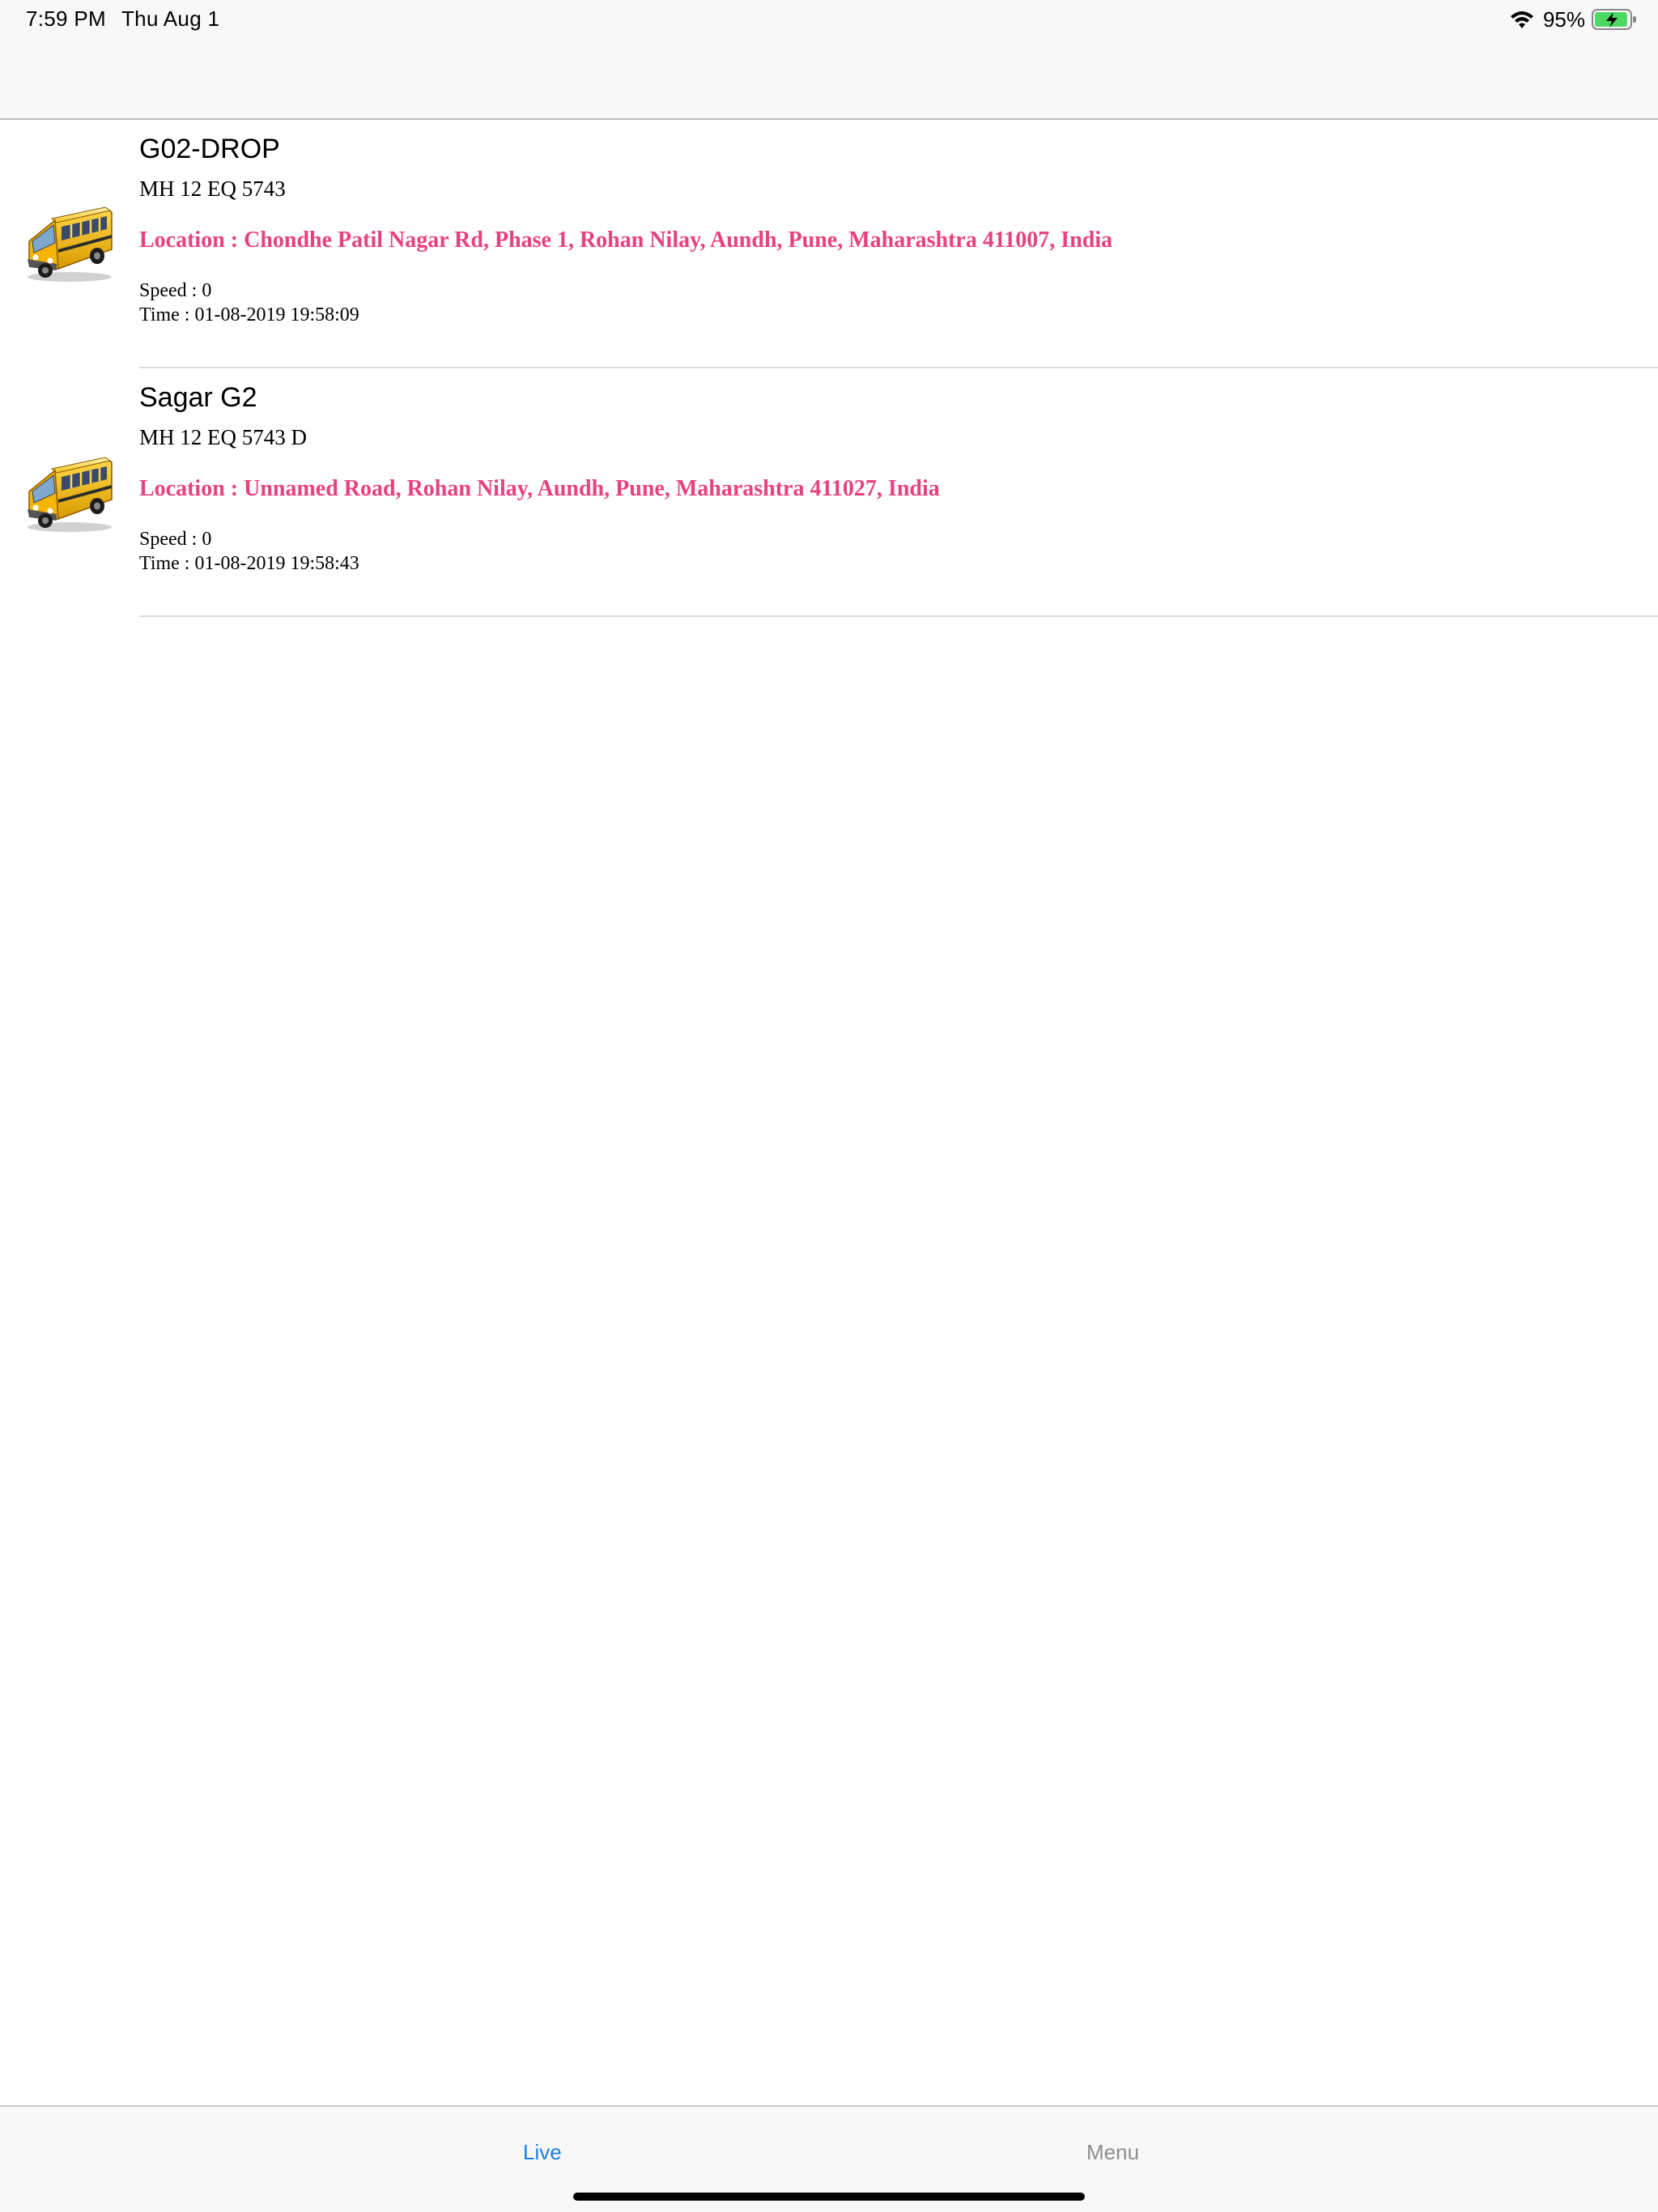 This screenshot has height=2212, width=1658. What do you see at coordinates (249, 314) in the screenshot?
I see `vehicle-time: Time : 01-08-2019 19:58:09` at bounding box center [249, 314].